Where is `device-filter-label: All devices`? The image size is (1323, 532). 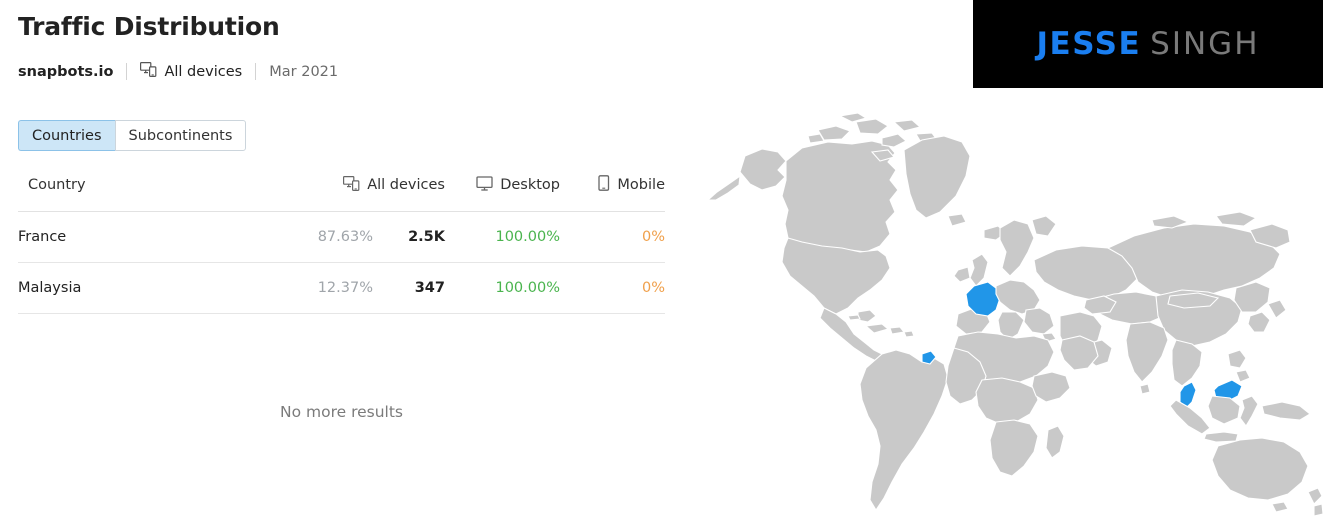 device-filter-label: All devices is located at coordinates (203, 71).